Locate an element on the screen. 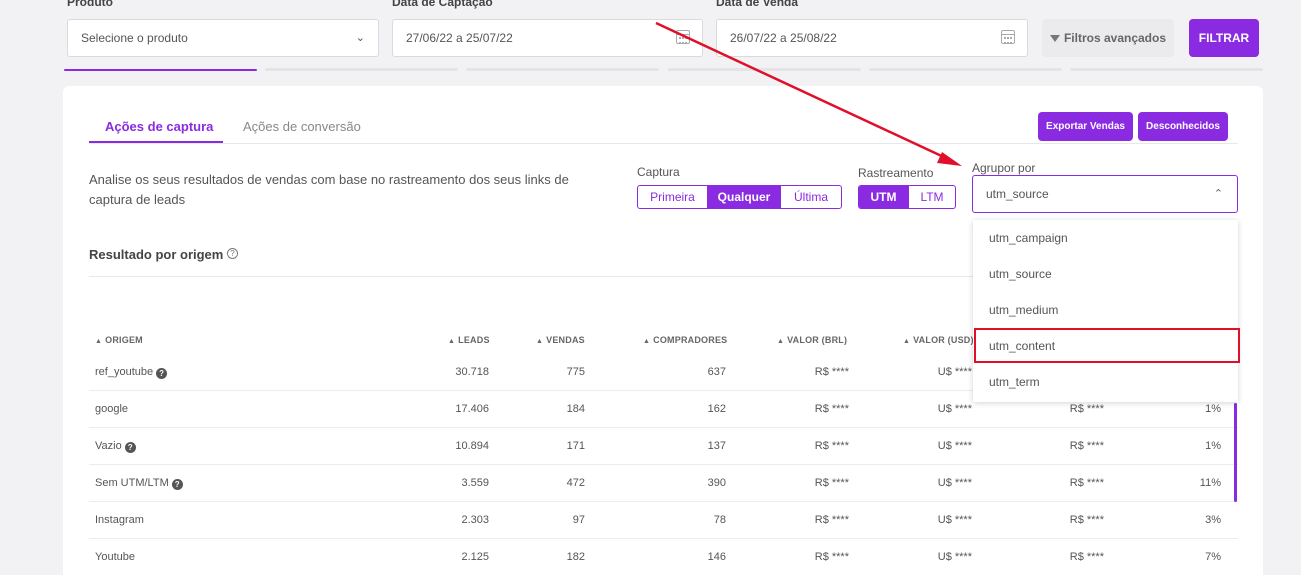  cell-origin: Sem UTM/LTM? is located at coordinates (195, 483).